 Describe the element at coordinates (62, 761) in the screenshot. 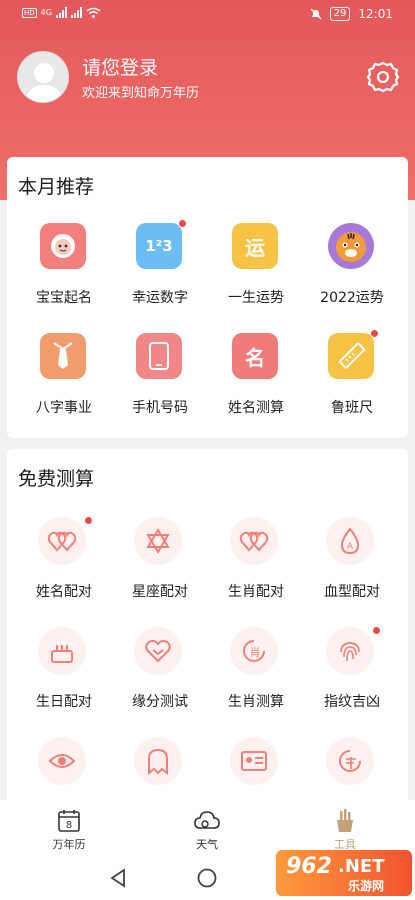

I see `eye-icon` at that location.